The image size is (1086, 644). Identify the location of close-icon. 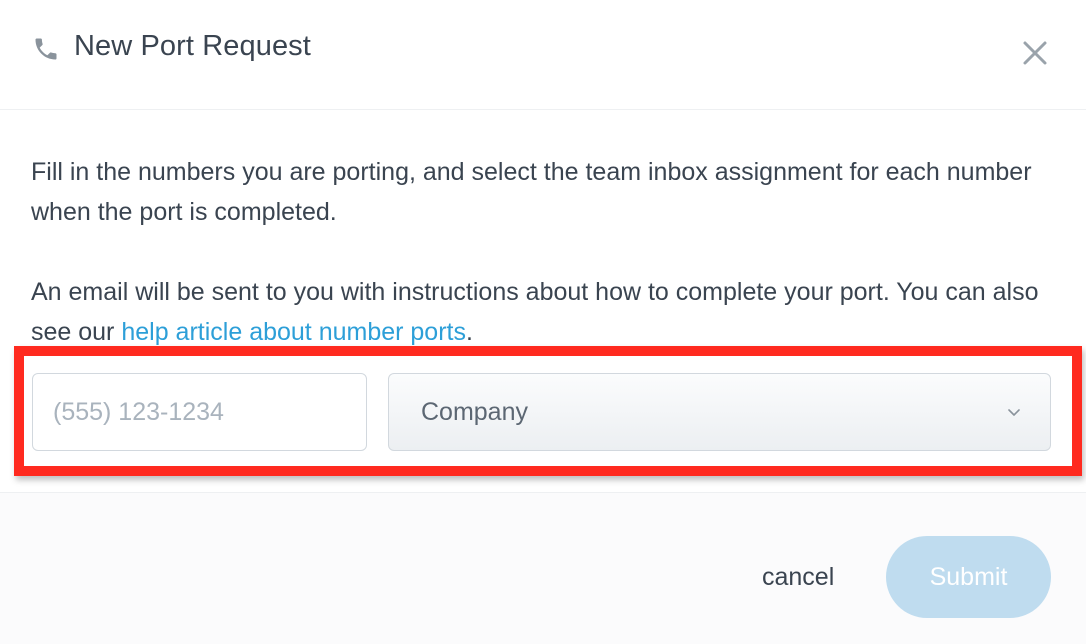
(1035, 53).